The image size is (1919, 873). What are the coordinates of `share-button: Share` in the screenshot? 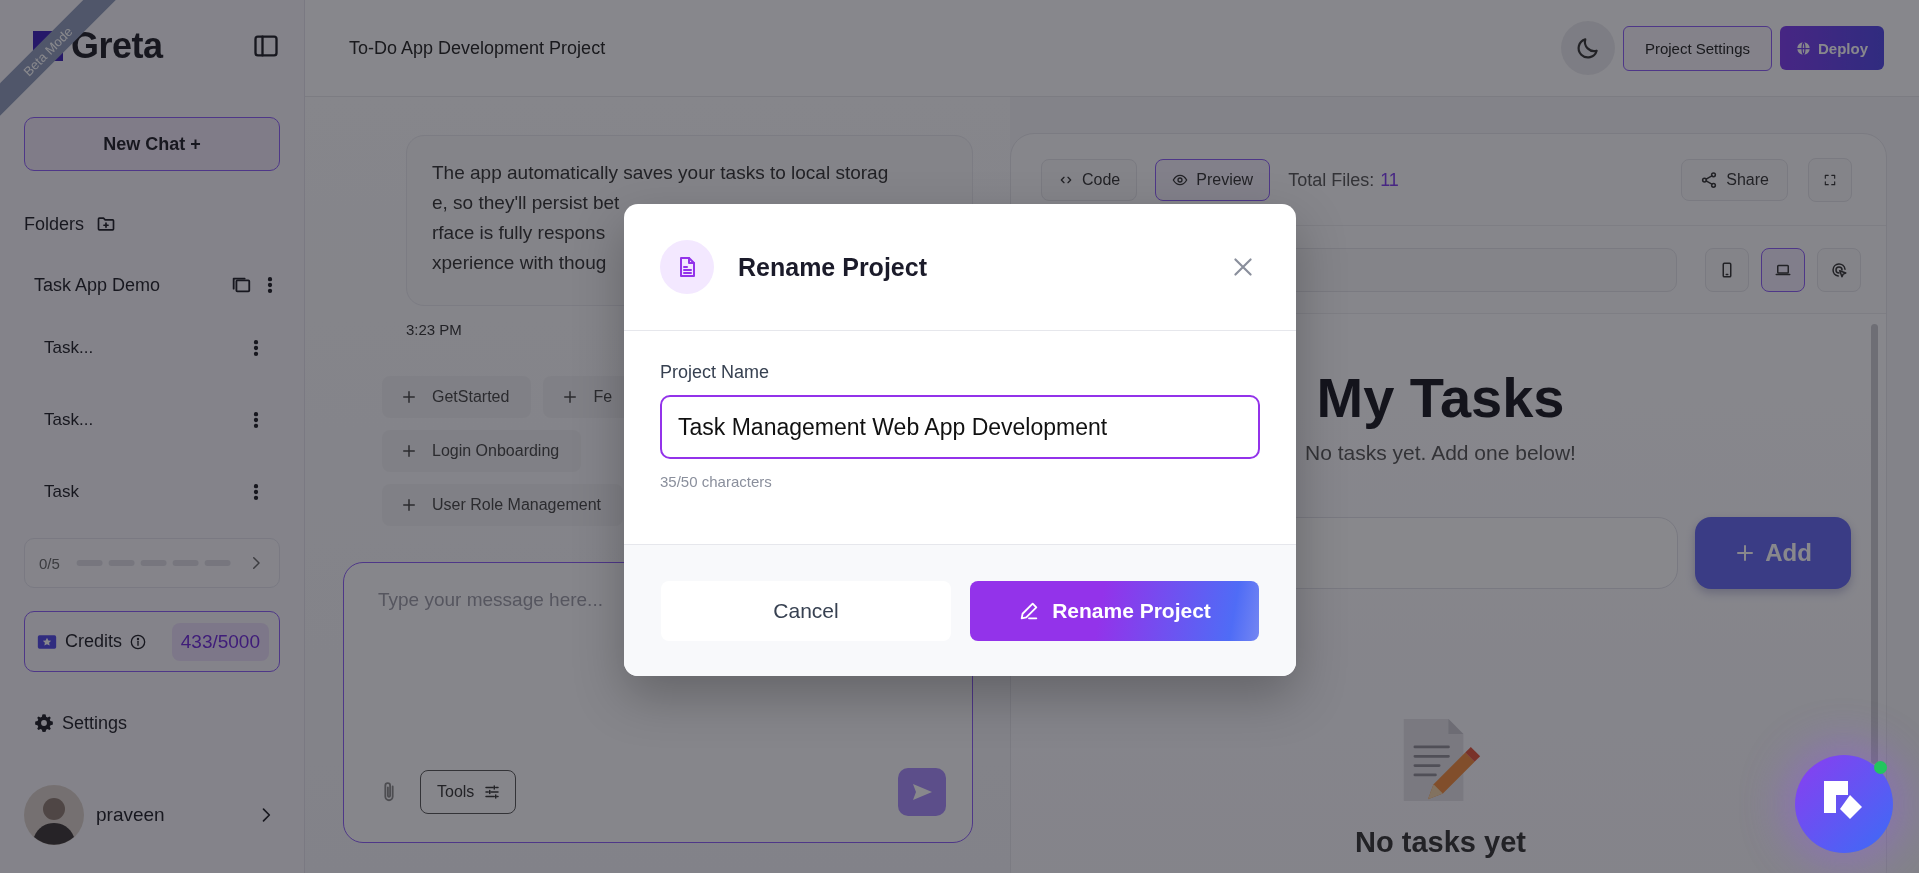 It's located at (1734, 180).